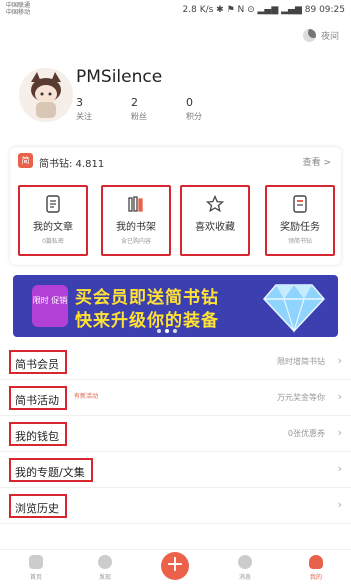 Image resolution: width=351 pixels, height=587 pixels. What do you see at coordinates (25, 160) in the screenshot?
I see `diamond-icon: 简` at bounding box center [25, 160].